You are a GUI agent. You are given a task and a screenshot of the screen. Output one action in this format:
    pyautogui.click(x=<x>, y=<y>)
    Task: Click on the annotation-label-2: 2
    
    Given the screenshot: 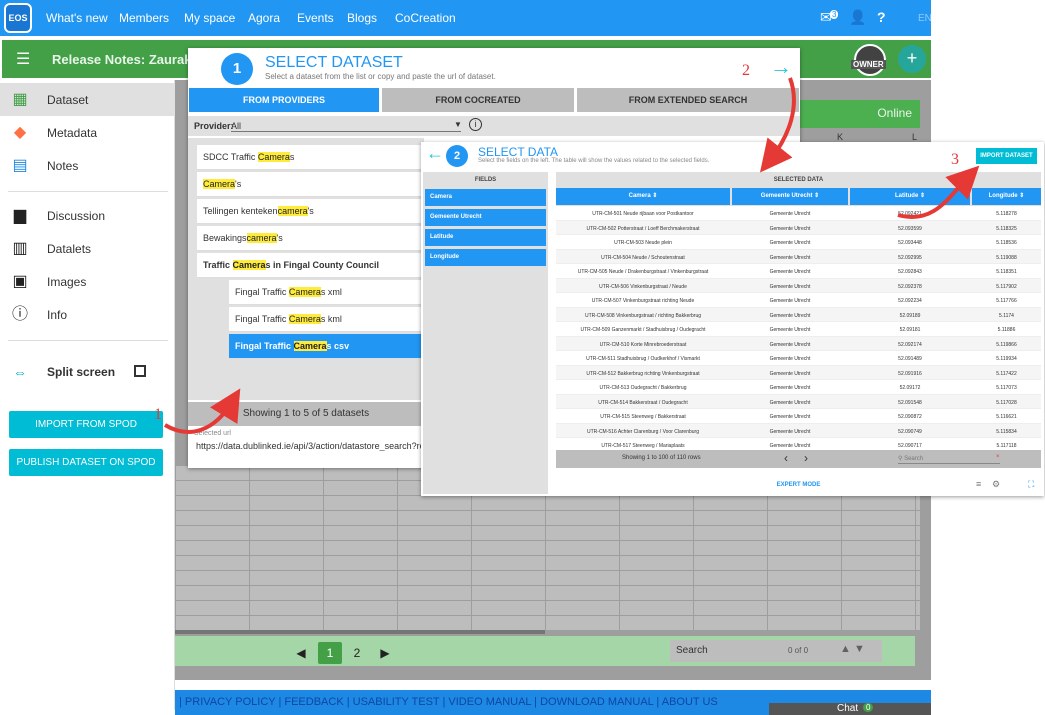 What is the action you would take?
    pyautogui.click(x=746, y=70)
    